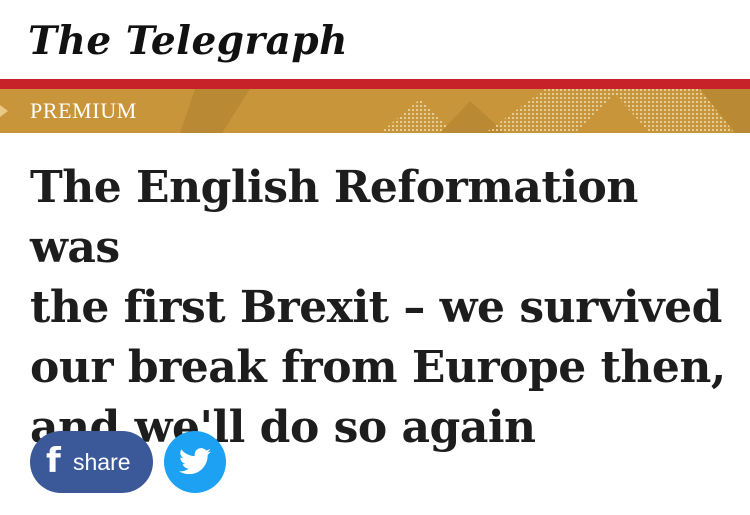 This screenshot has height=515, width=750. Describe the element at coordinates (102, 462) in the screenshot. I see `share-label: share` at that location.